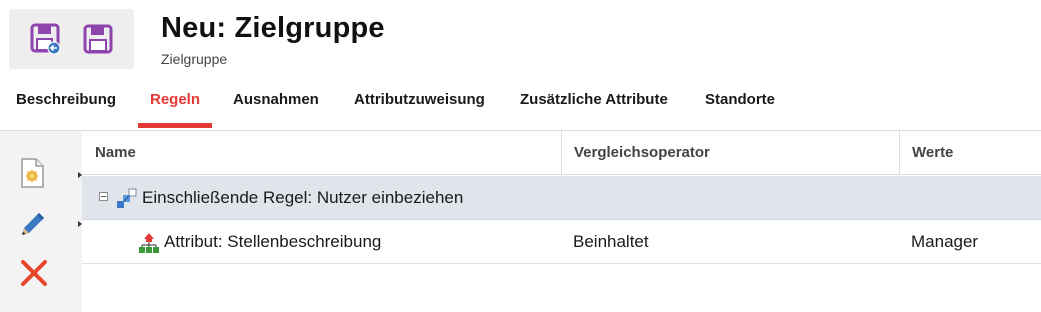 This screenshot has width=1041, height=312. What do you see at coordinates (33, 224) in the screenshot?
I see `edit-pencil-icon` at bounding box center [33, 224].